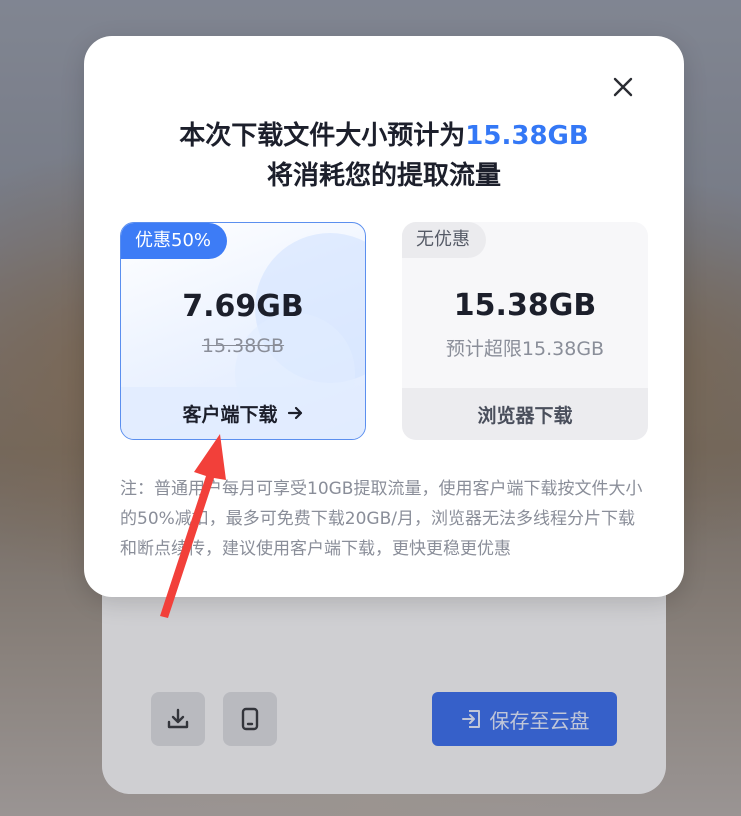  I want to click on client-download-button: 客户端下载, so click(243, 413).